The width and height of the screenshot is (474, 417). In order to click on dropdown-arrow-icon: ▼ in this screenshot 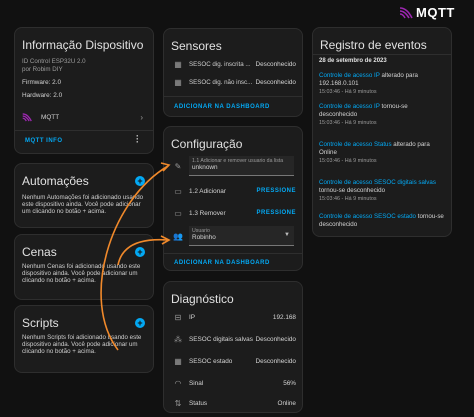, I will do `click(287, 235)`.